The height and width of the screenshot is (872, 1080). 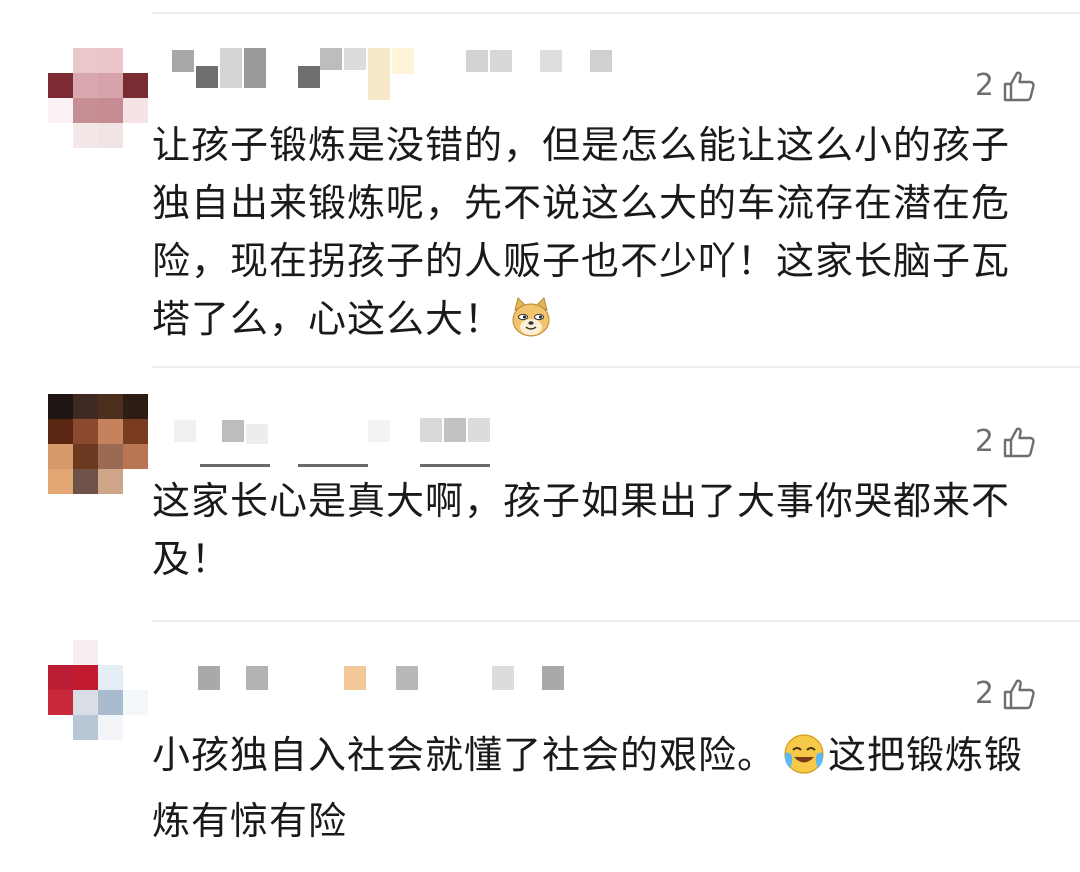 What do you see at coordinates (581, 530) in the screenshot?
I see `comment-body: 这家长心是真大啊，孩子如果出了大事你哭都来不及！` at bounding box center [581, 530].